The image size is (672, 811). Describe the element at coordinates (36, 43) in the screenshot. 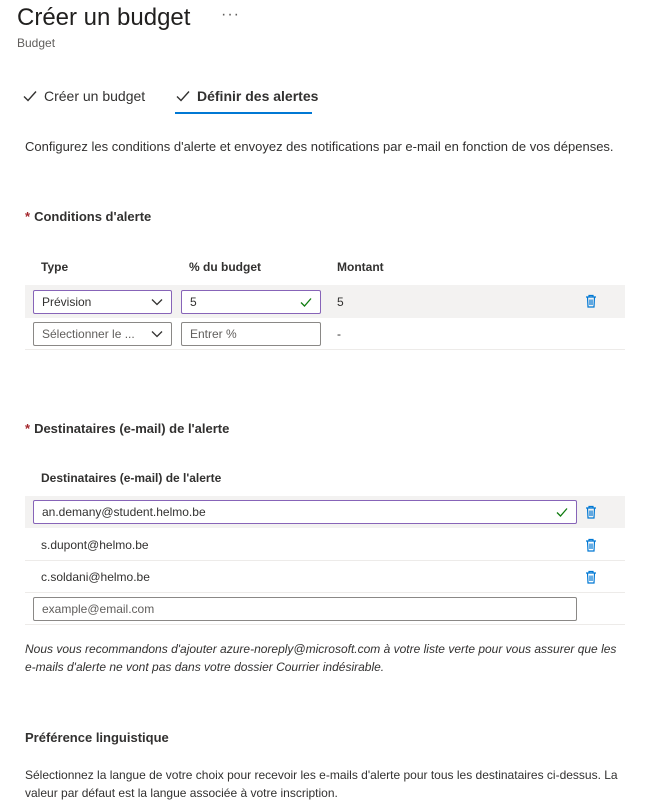

I see `page-subtitle: Budget` at that location.